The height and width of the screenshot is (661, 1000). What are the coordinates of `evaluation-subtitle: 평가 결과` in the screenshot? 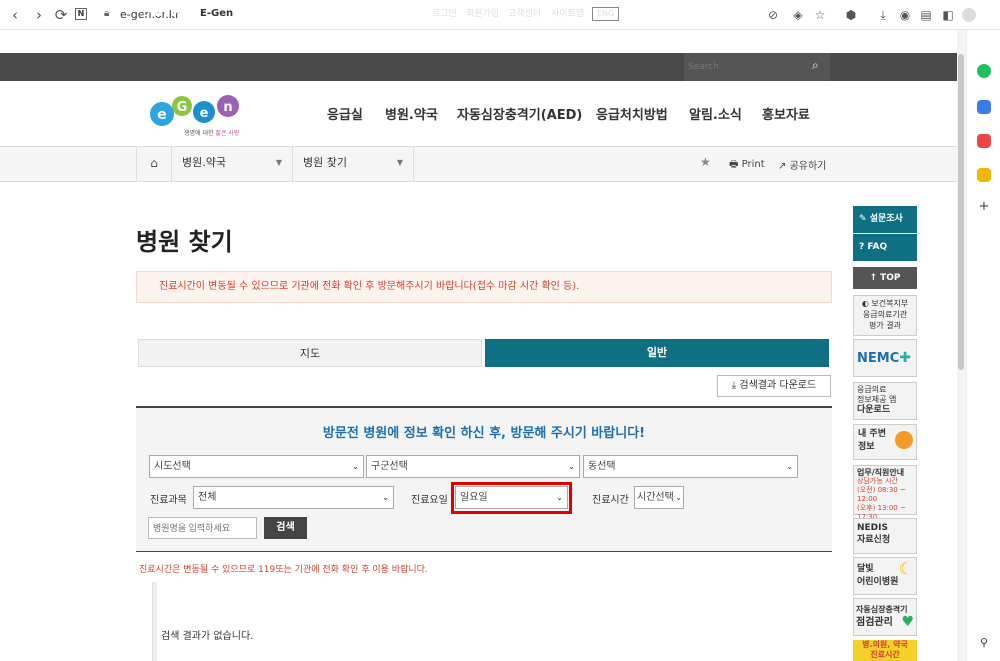 It's located at (885, 325).